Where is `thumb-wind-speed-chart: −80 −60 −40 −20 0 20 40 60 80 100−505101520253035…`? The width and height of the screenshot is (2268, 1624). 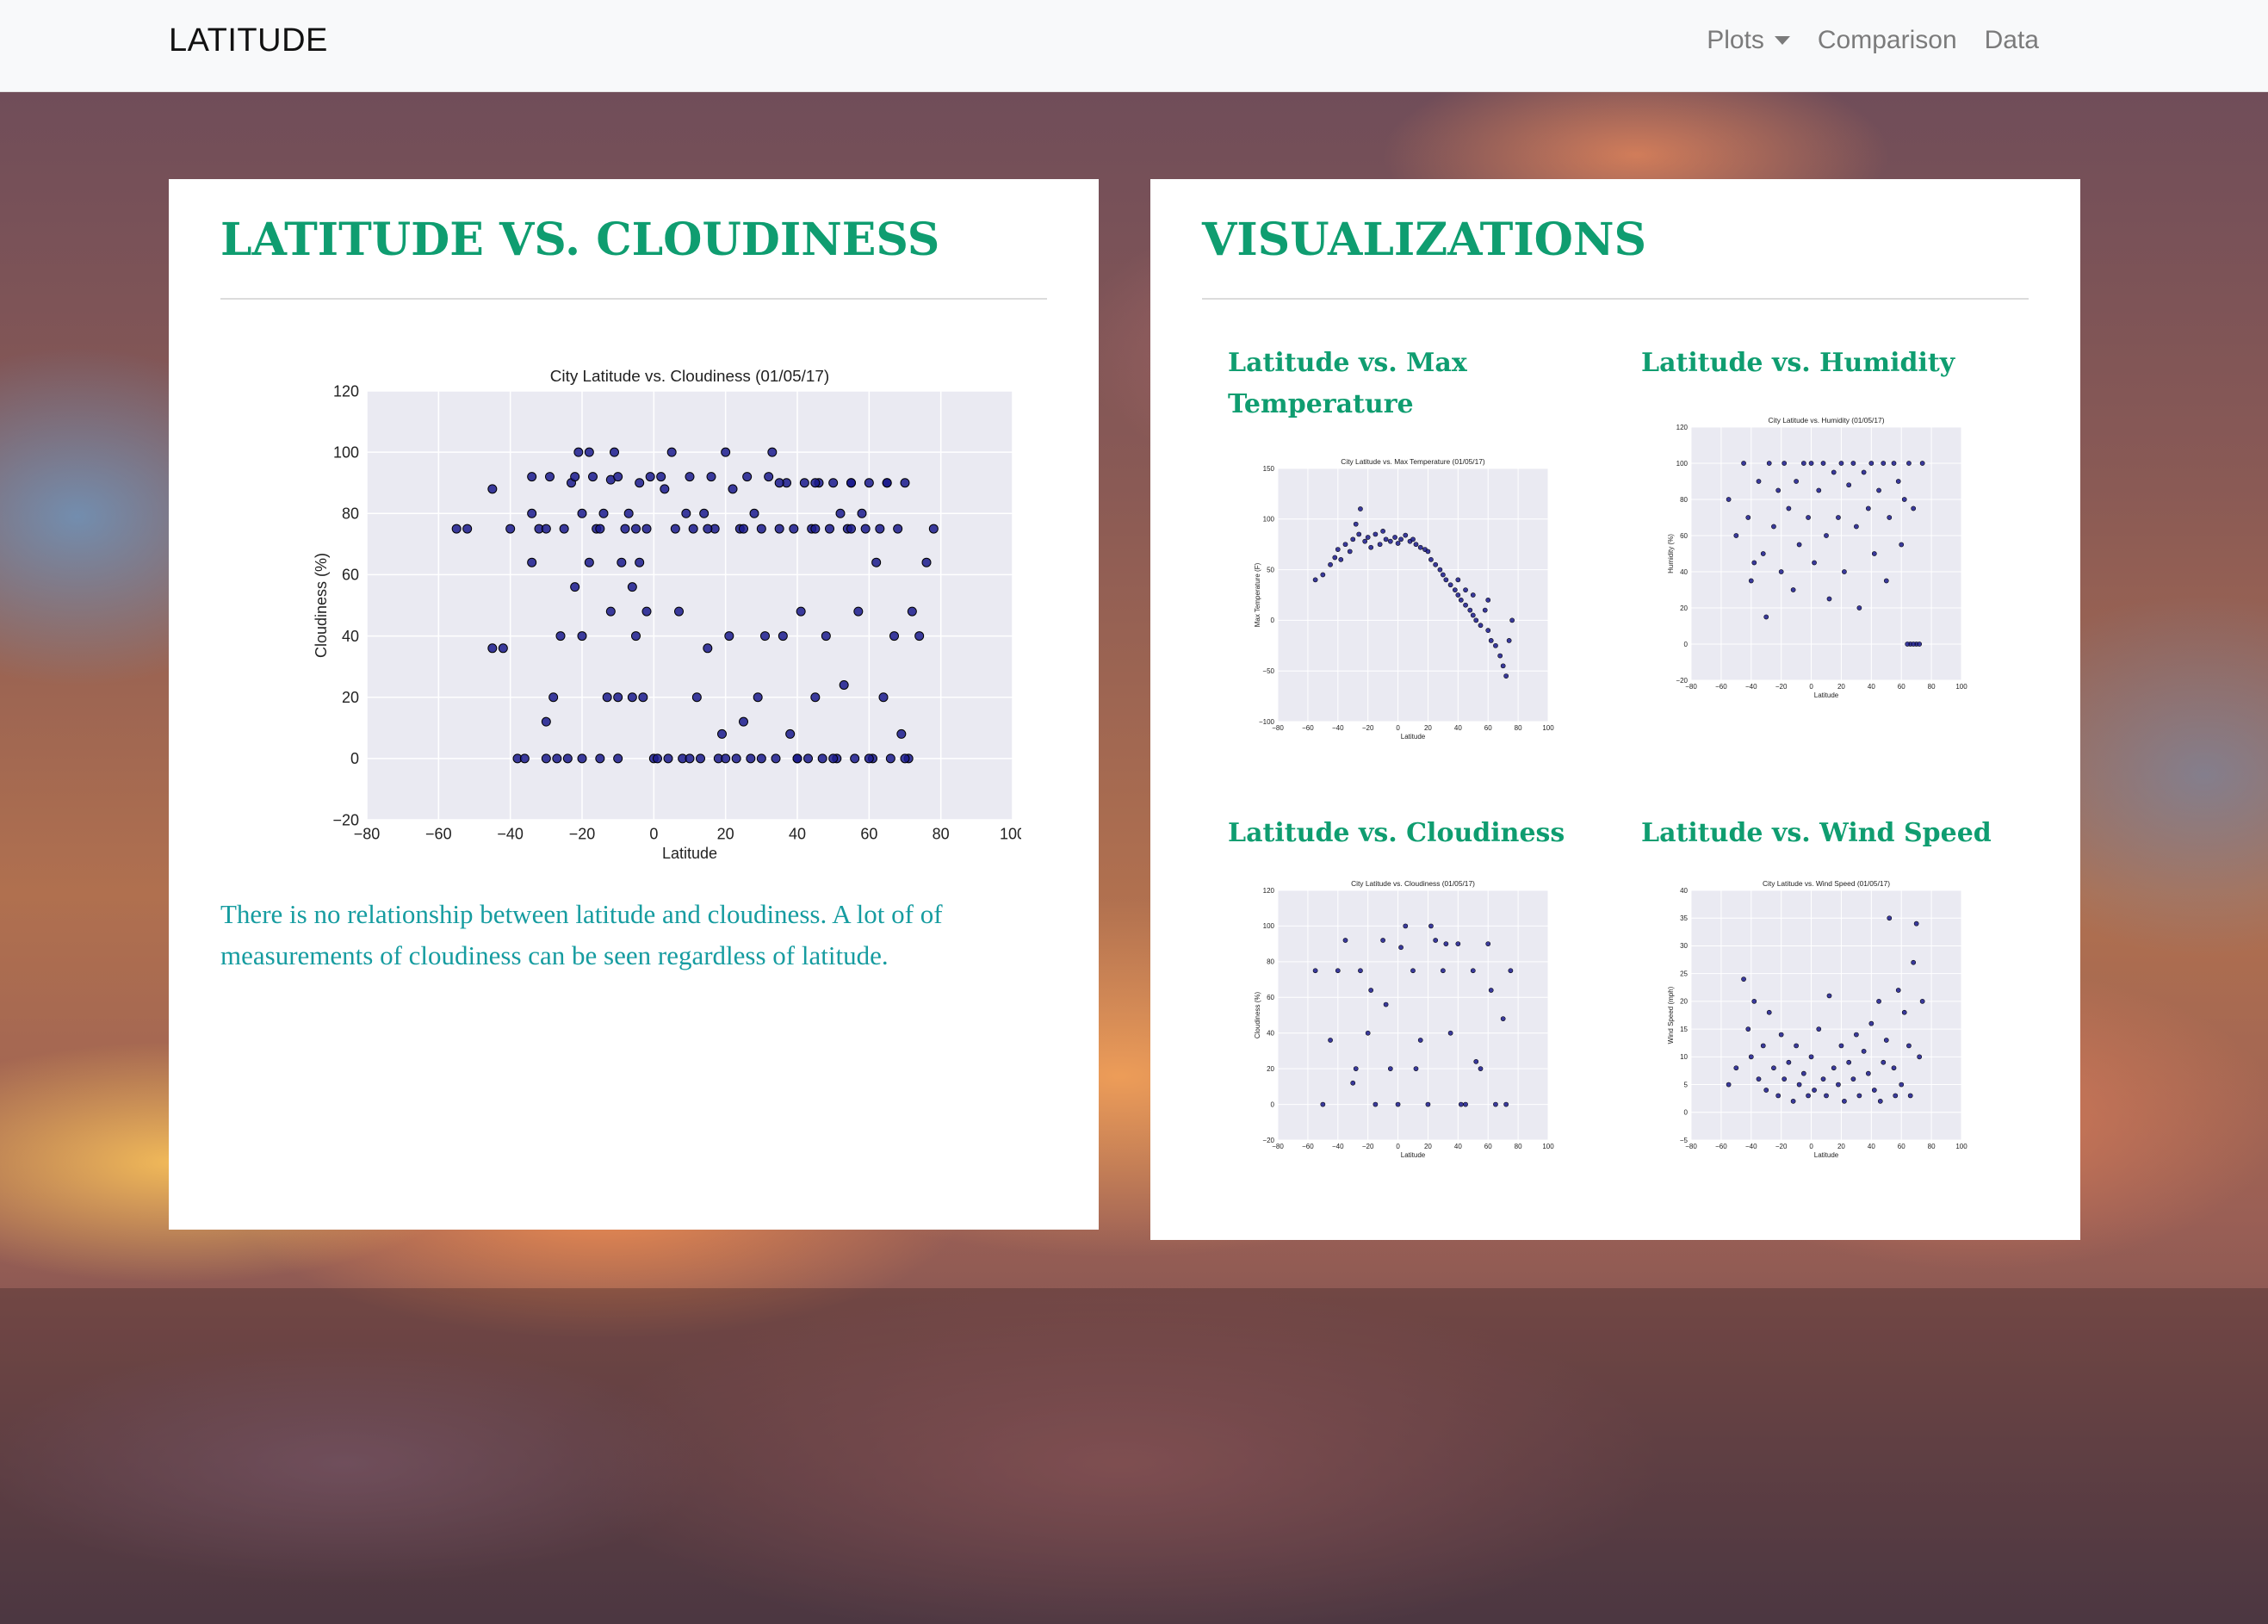 thumb-wind-speed-chart: −80 −60 −40 −20 0 20 40 60 80 100−505101520253035… is located at coordinates (1805, 1024).